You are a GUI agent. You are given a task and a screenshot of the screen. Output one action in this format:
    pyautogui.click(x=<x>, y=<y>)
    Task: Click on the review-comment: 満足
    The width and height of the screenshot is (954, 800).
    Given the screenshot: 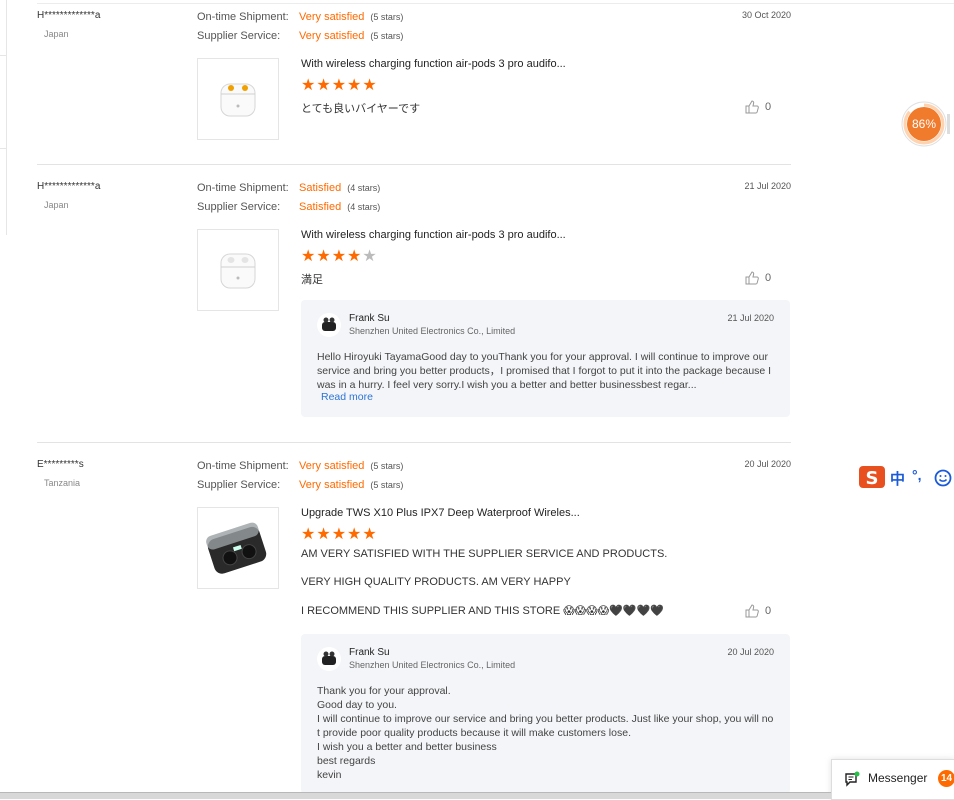 What is the action you would take?
    pyautogui.click(x=312, y=280)
    